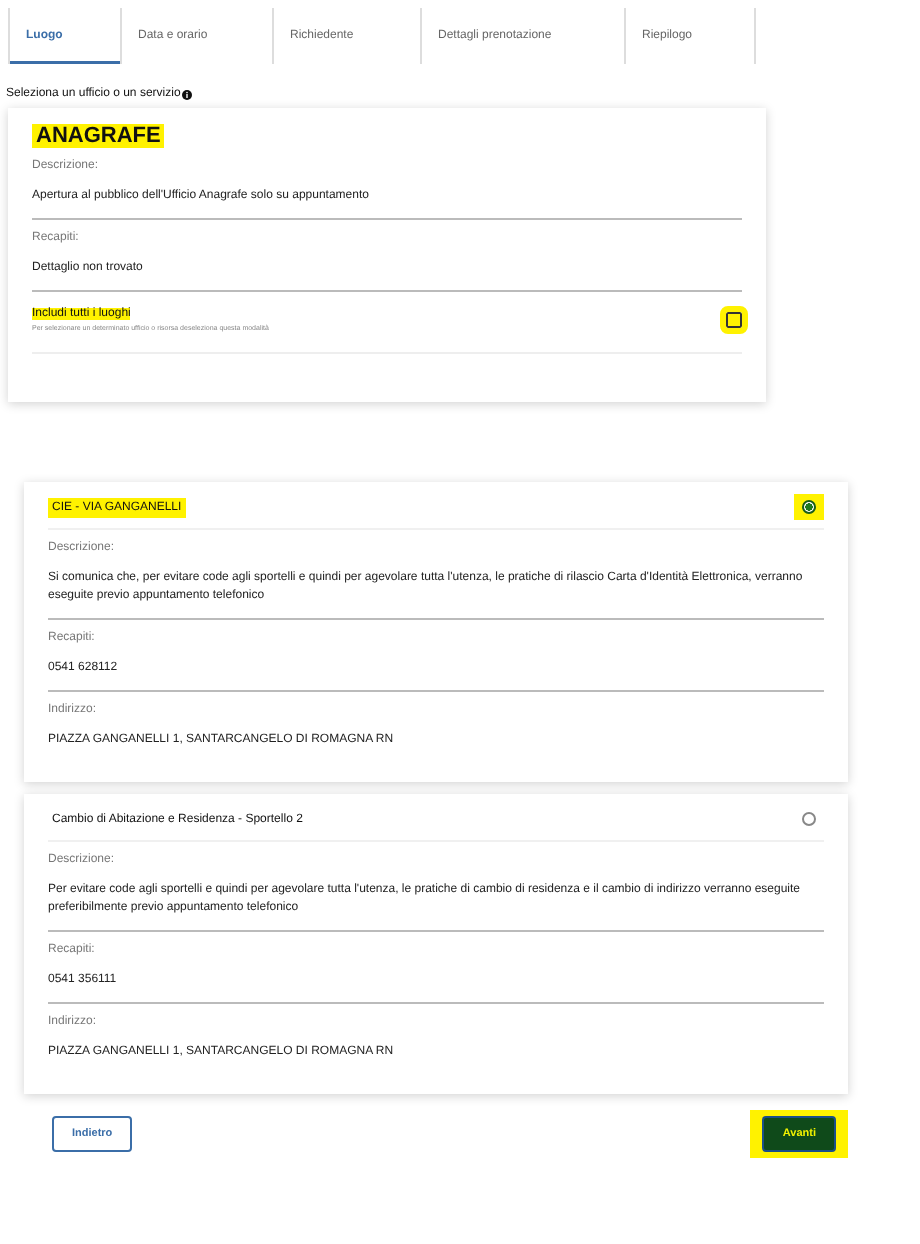 This screenshot has width=920, height=1244. I want to click on info-icon, so click(187, 94).